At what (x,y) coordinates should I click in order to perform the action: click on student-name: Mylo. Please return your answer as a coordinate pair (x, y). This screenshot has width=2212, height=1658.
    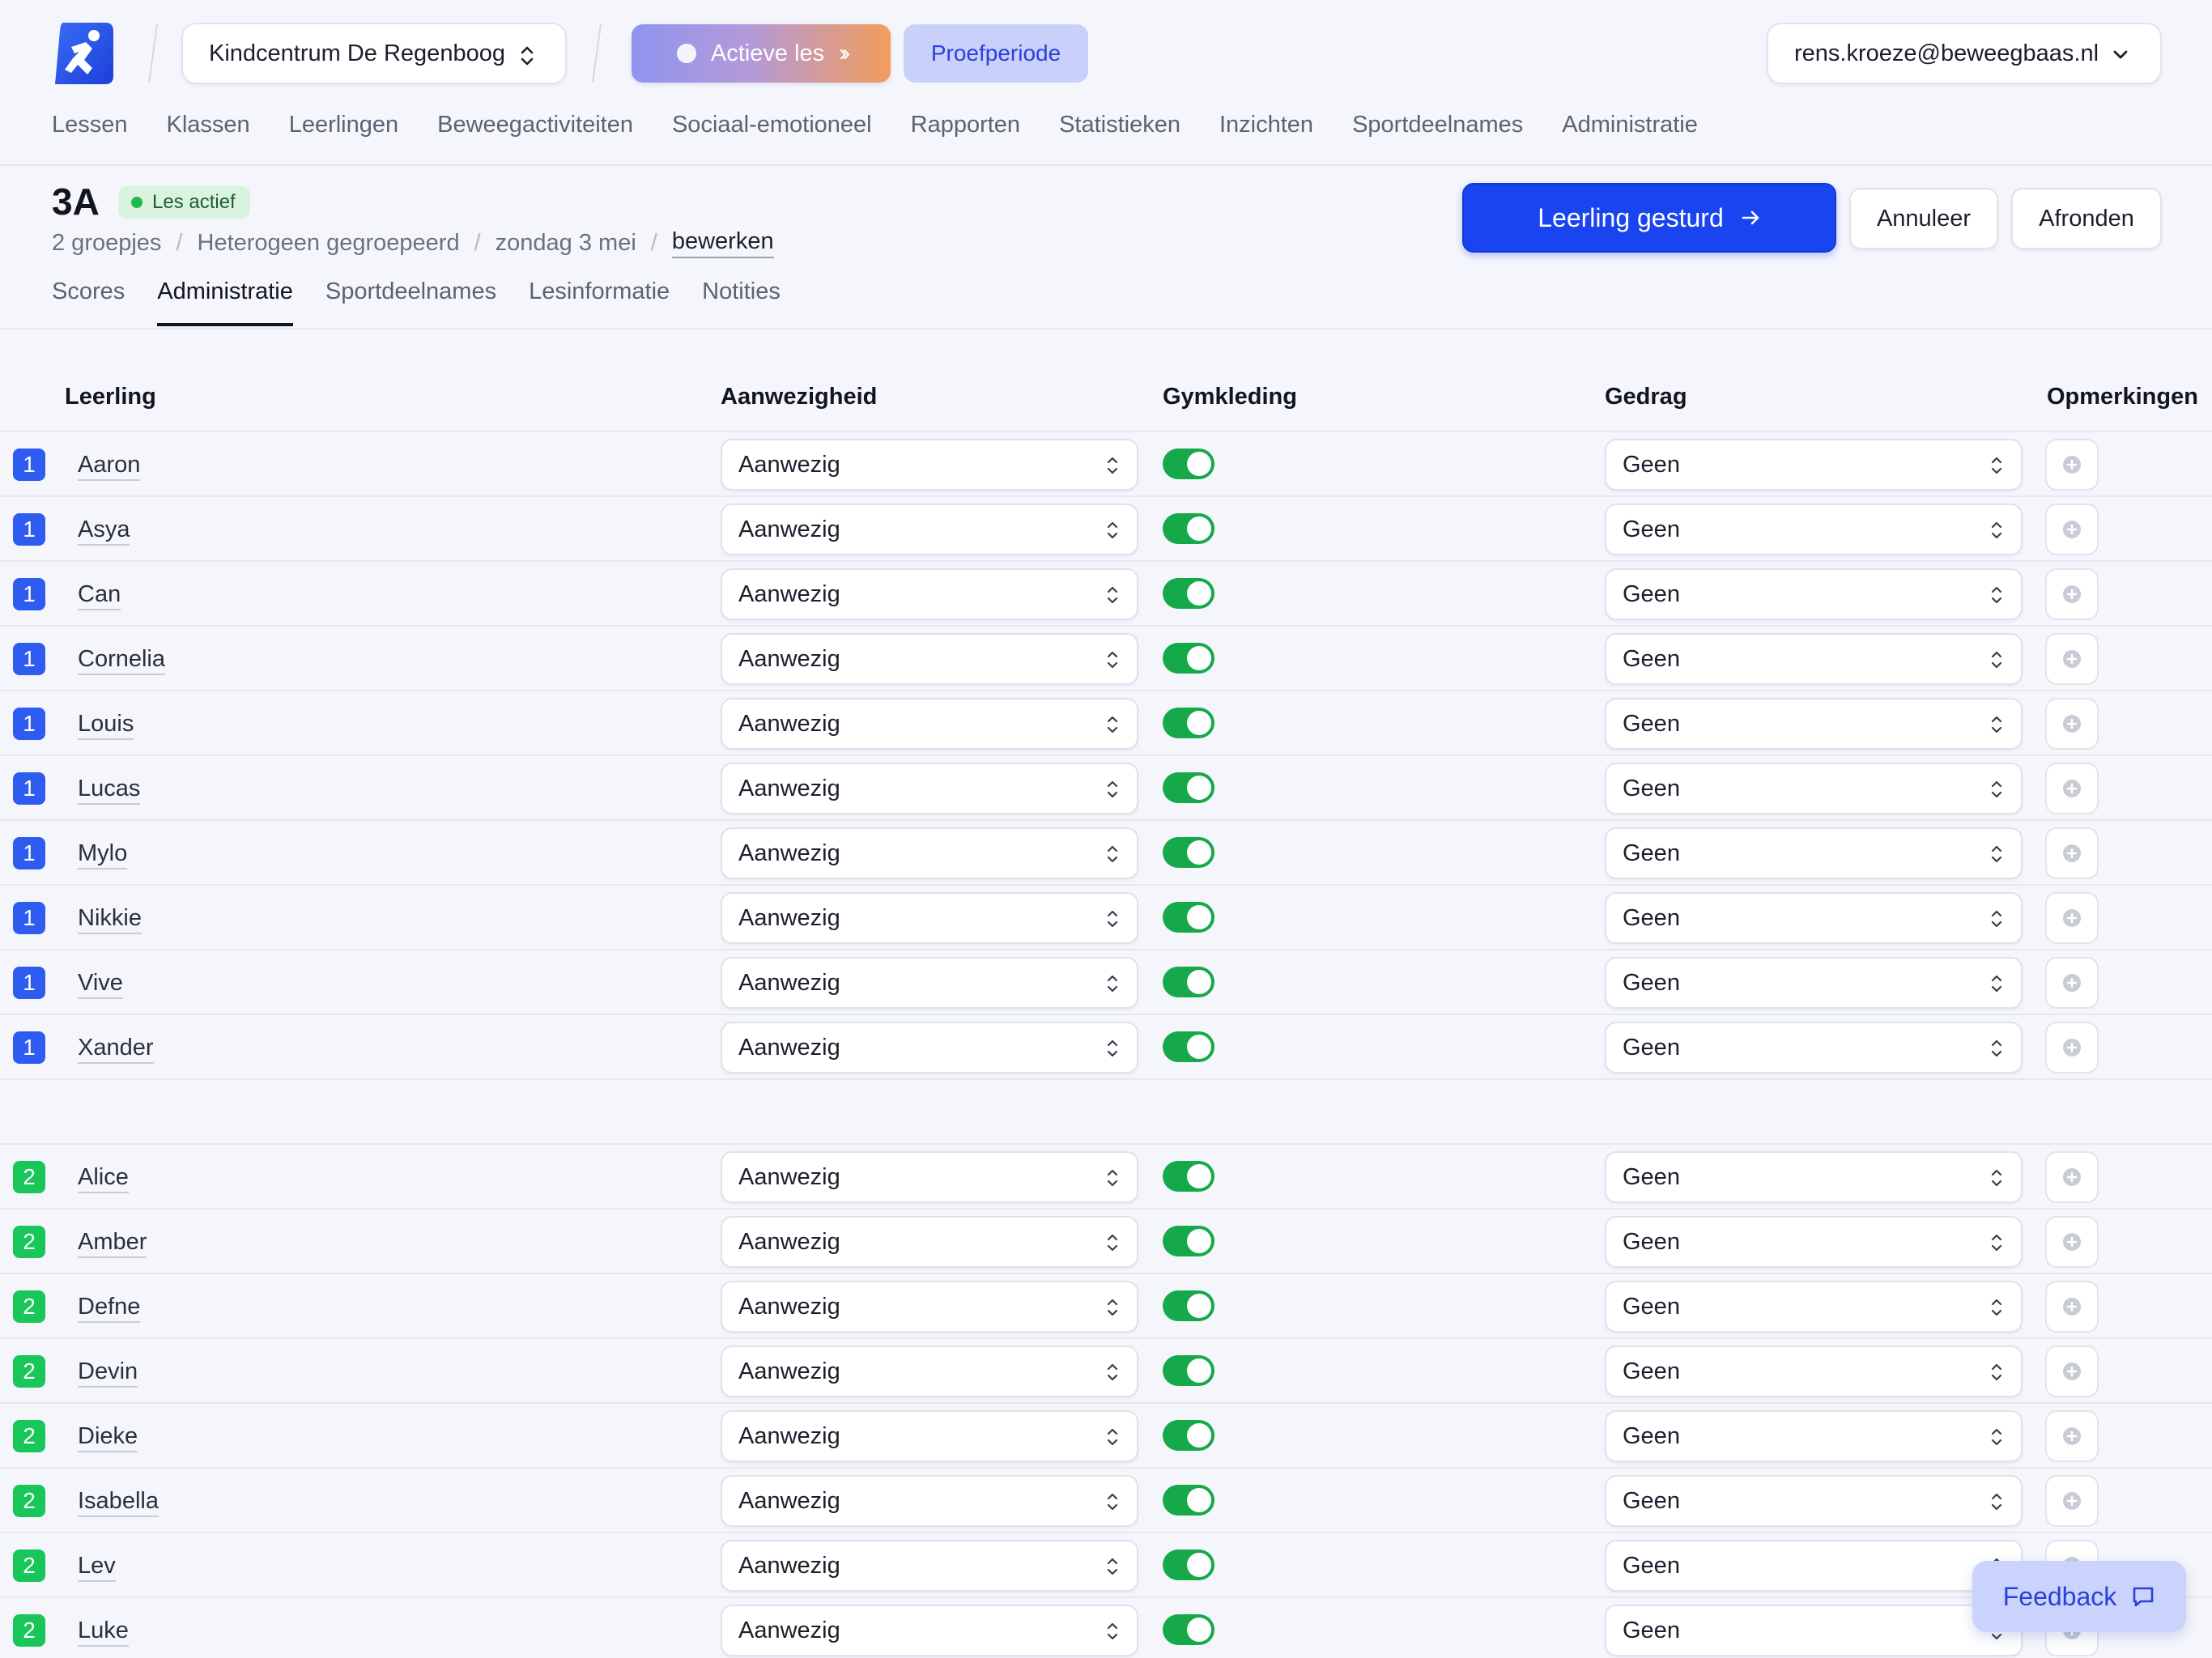
    Looking at the image, I should click on (103, 854).